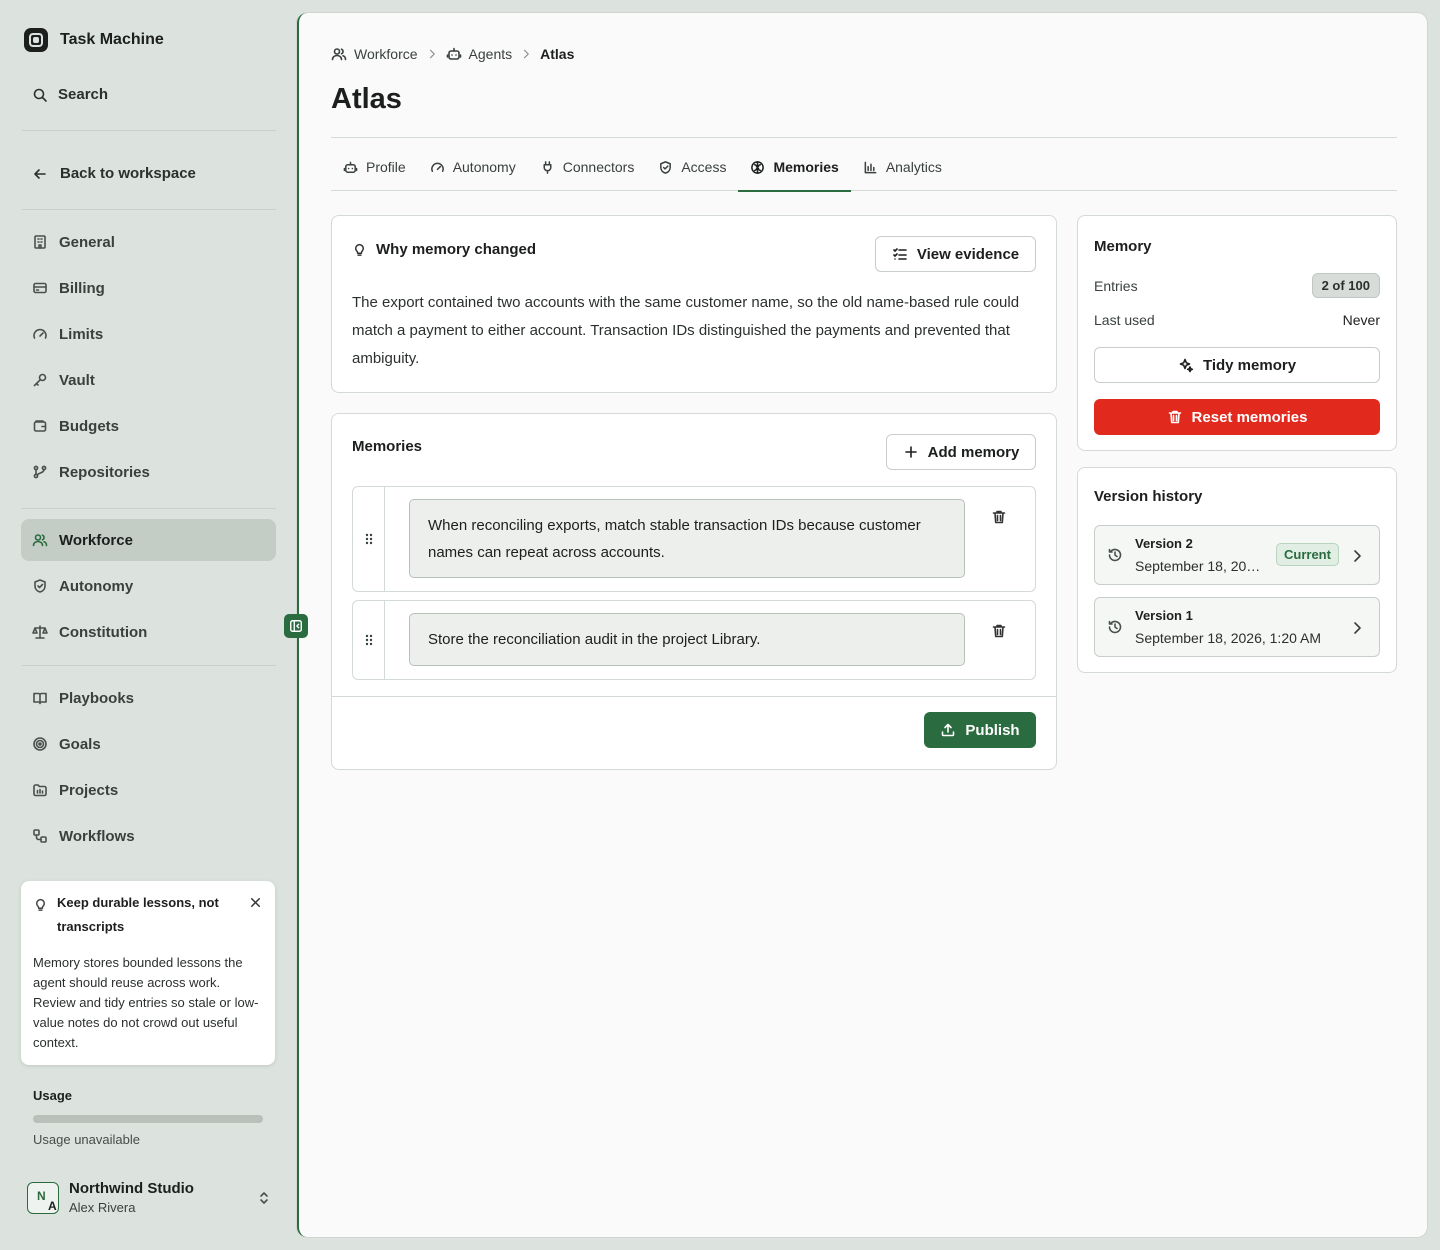 The width and height of the screenshot is (1440, 1250). I want to click on breadcrumb-label: Workforce, so click(386, 54).